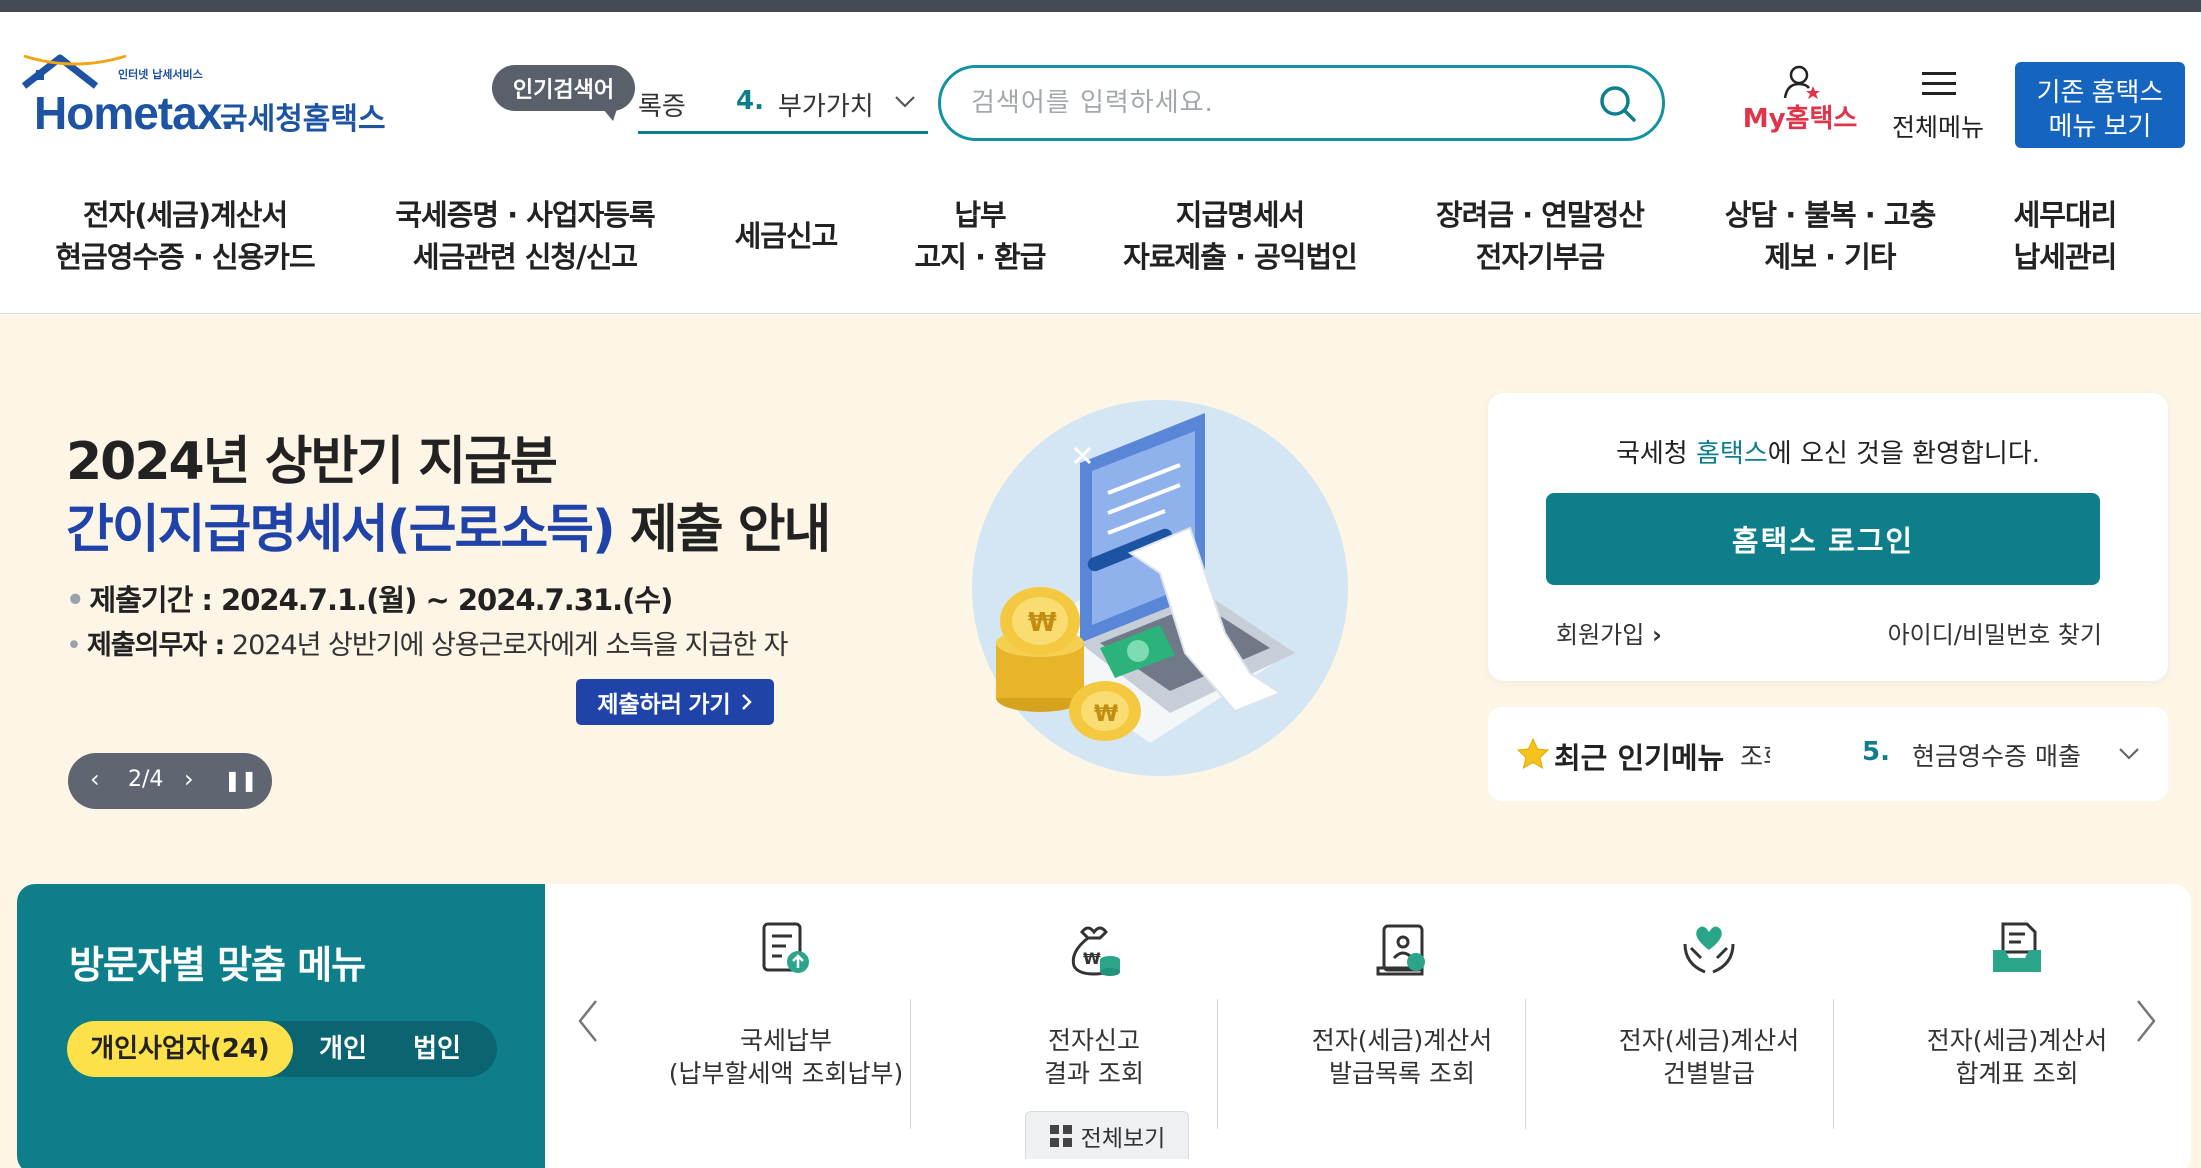  I want to click on user-star-icon, so click(1801, 82).